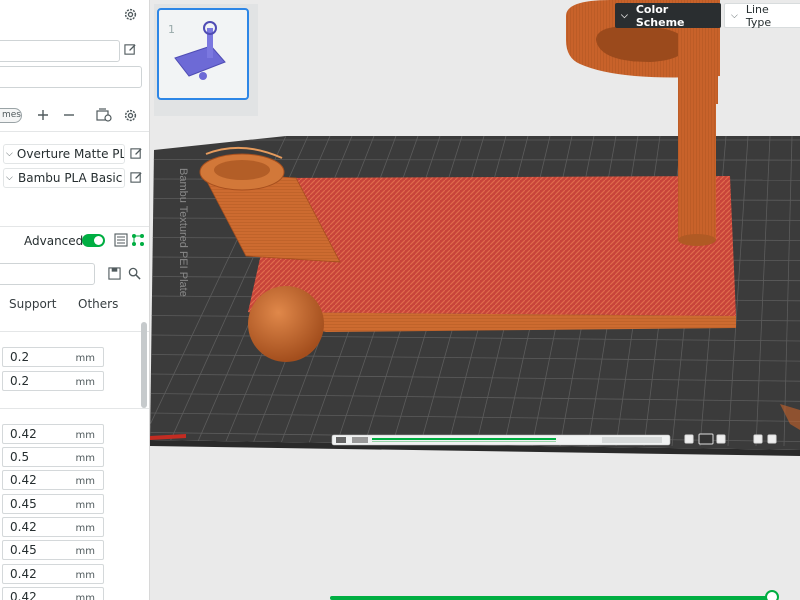 The image size is (800, 600). Describe the element at coordinates (11, 115) in the screenshot. I see `presets-pill: mes` at that location.